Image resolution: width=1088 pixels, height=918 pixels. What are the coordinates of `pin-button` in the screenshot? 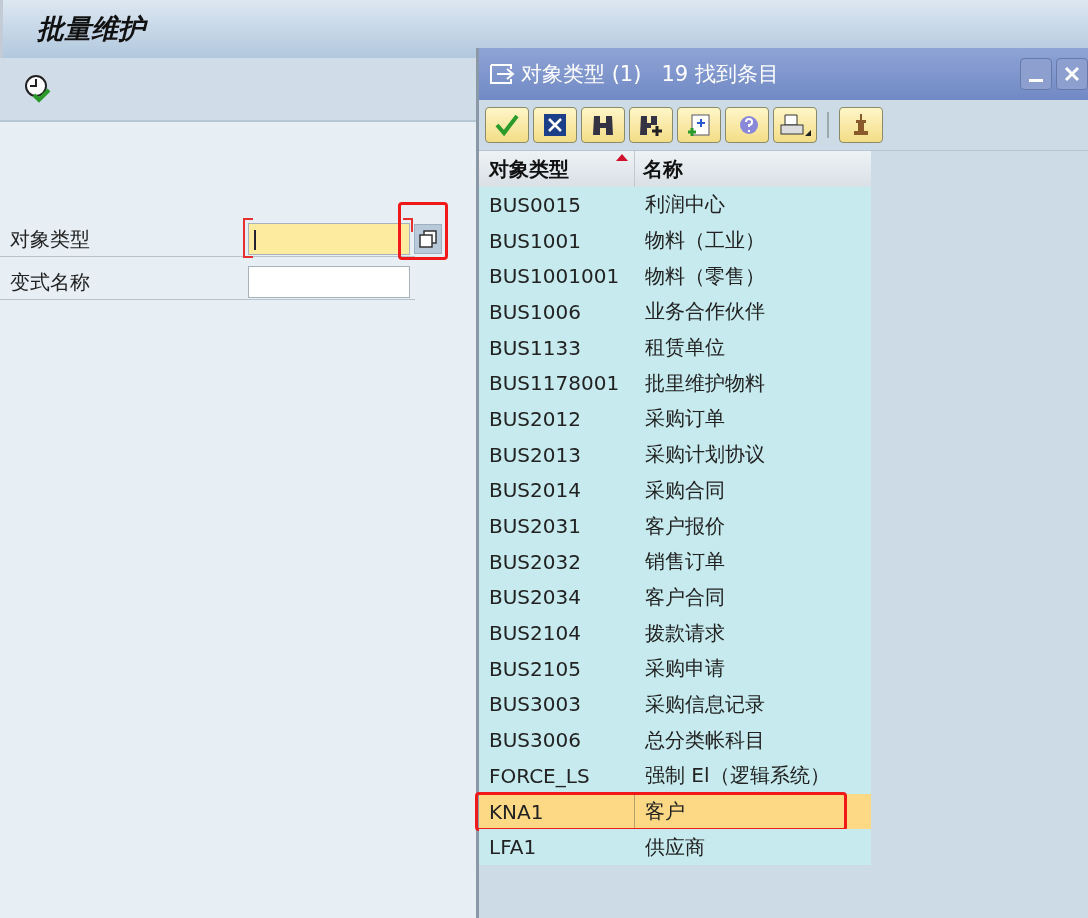 It's located at (861, 125).